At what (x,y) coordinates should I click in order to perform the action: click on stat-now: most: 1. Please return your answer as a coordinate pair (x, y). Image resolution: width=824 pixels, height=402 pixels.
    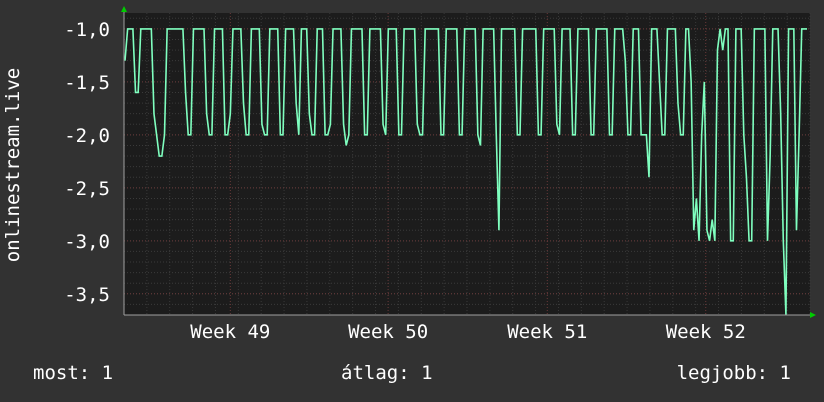
    Looking at the image, I should click on (73, 373).